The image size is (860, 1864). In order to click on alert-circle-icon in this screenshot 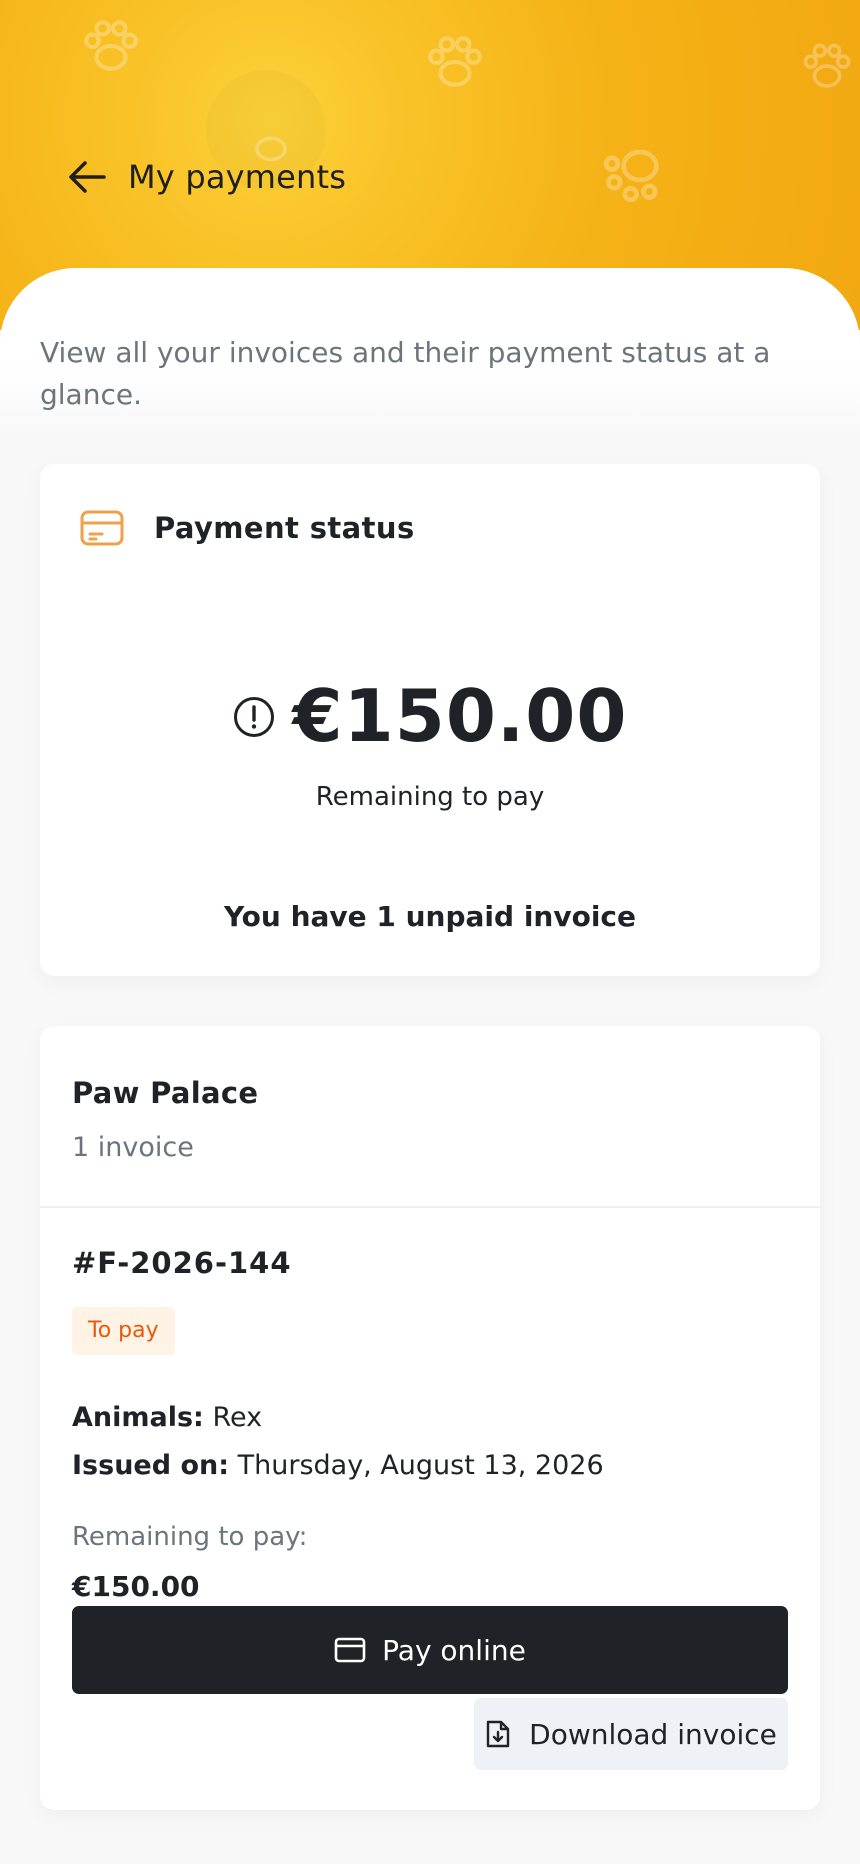, I will do `click(253, 717)`.